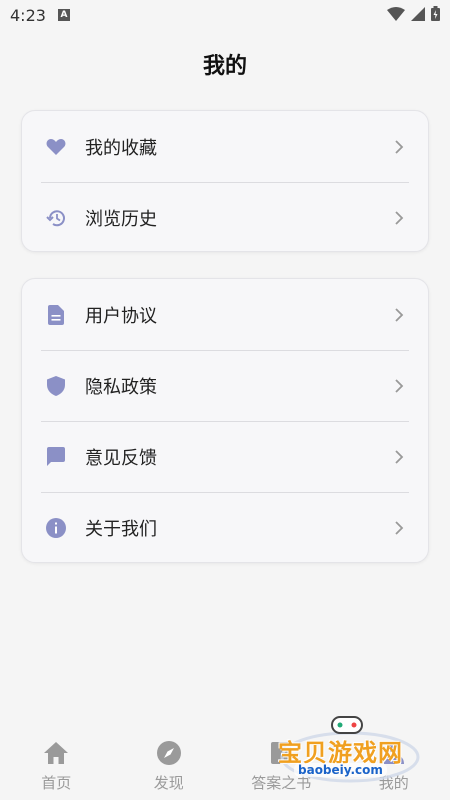  Describe the element at coordinates (121, 458) in the screenshot. I see `menu-item-label: 意见反馈` at that location.